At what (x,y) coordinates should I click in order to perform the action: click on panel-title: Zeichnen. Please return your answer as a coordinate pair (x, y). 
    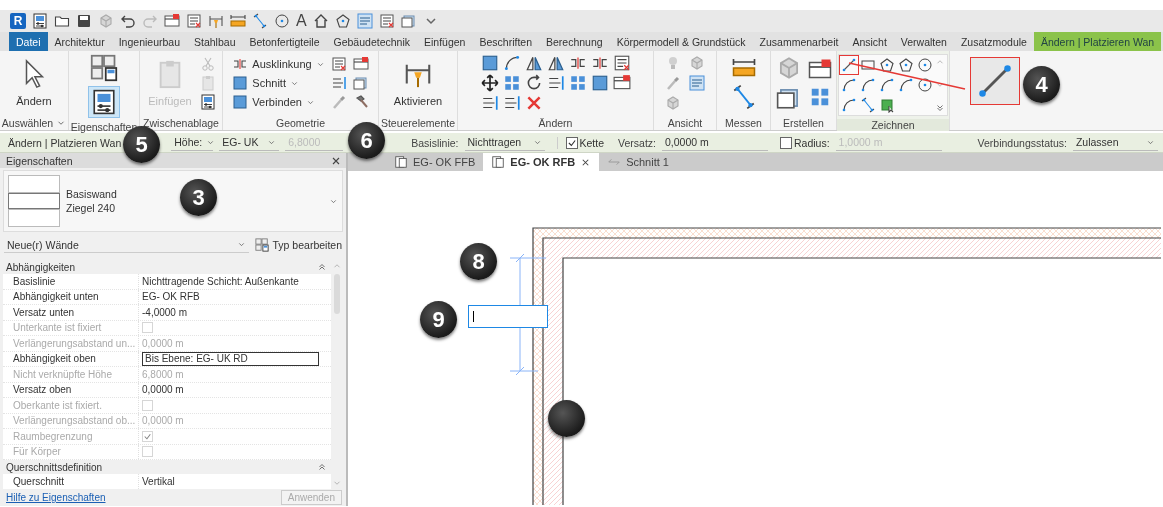
    Looking at the image, I should click on (893, 125).